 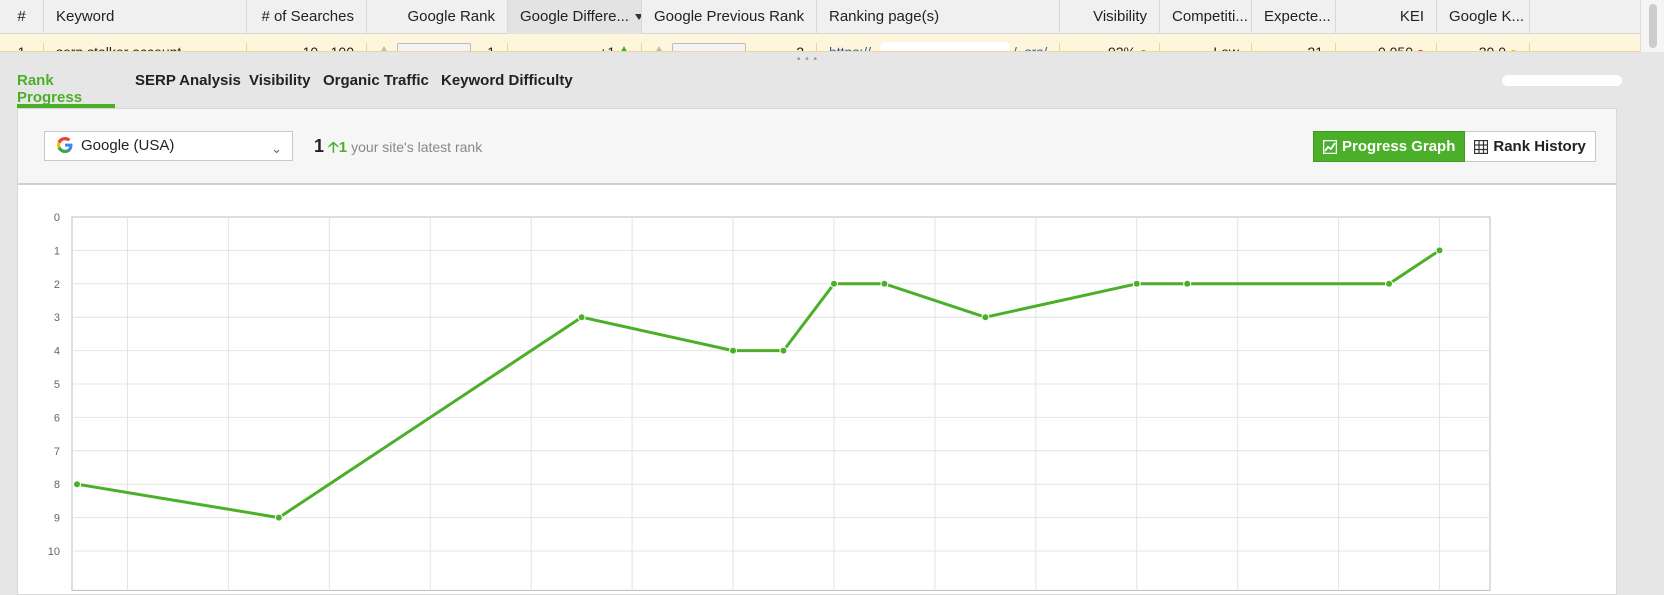 What do you see at coordinates (437, 17) in the screenshot?
I see `column-header-google-rank: Google Rank` at bounding box center [437, 17].